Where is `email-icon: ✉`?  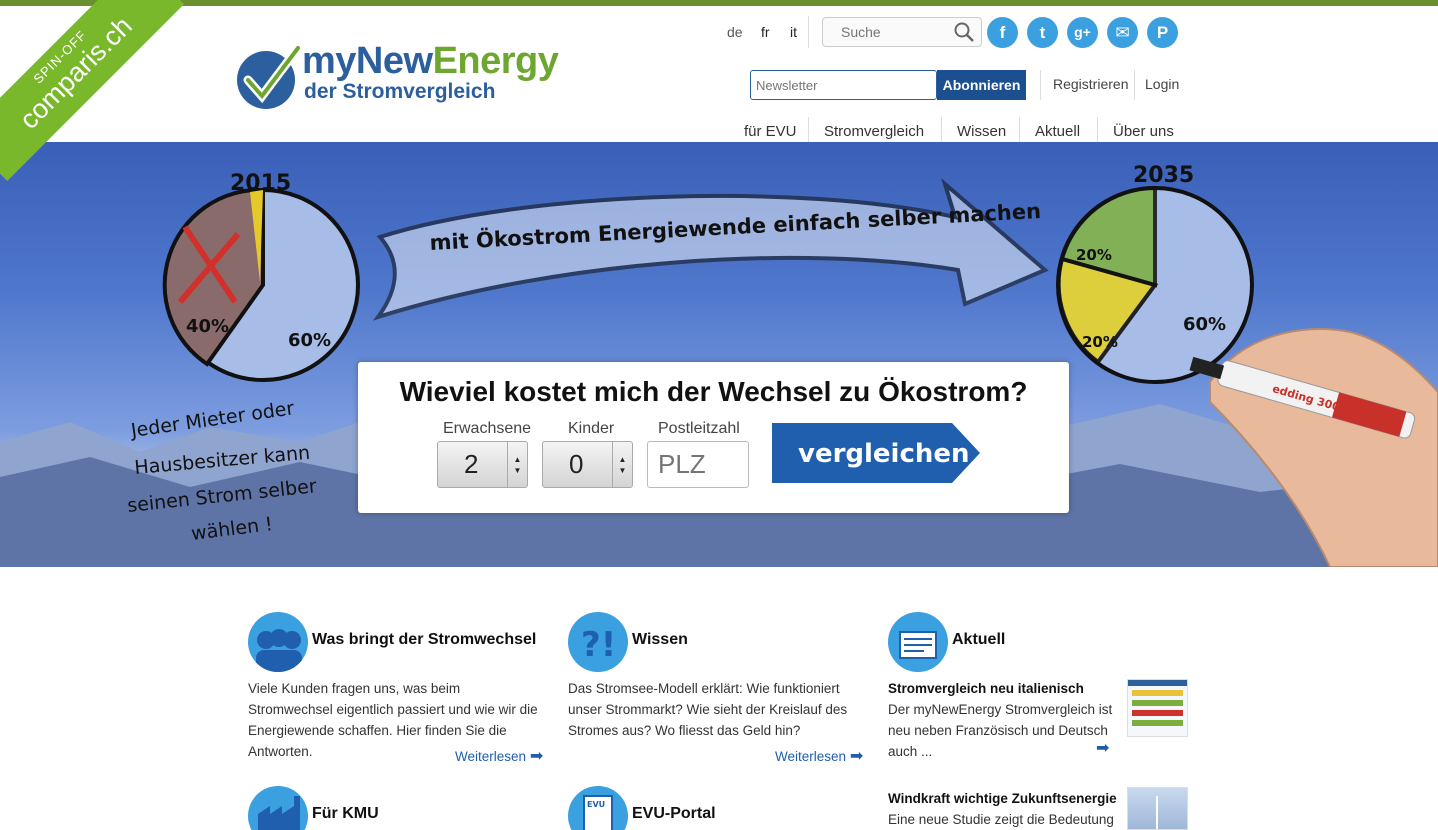
email-icon: ✉ is located at coordinates (1122, 32).